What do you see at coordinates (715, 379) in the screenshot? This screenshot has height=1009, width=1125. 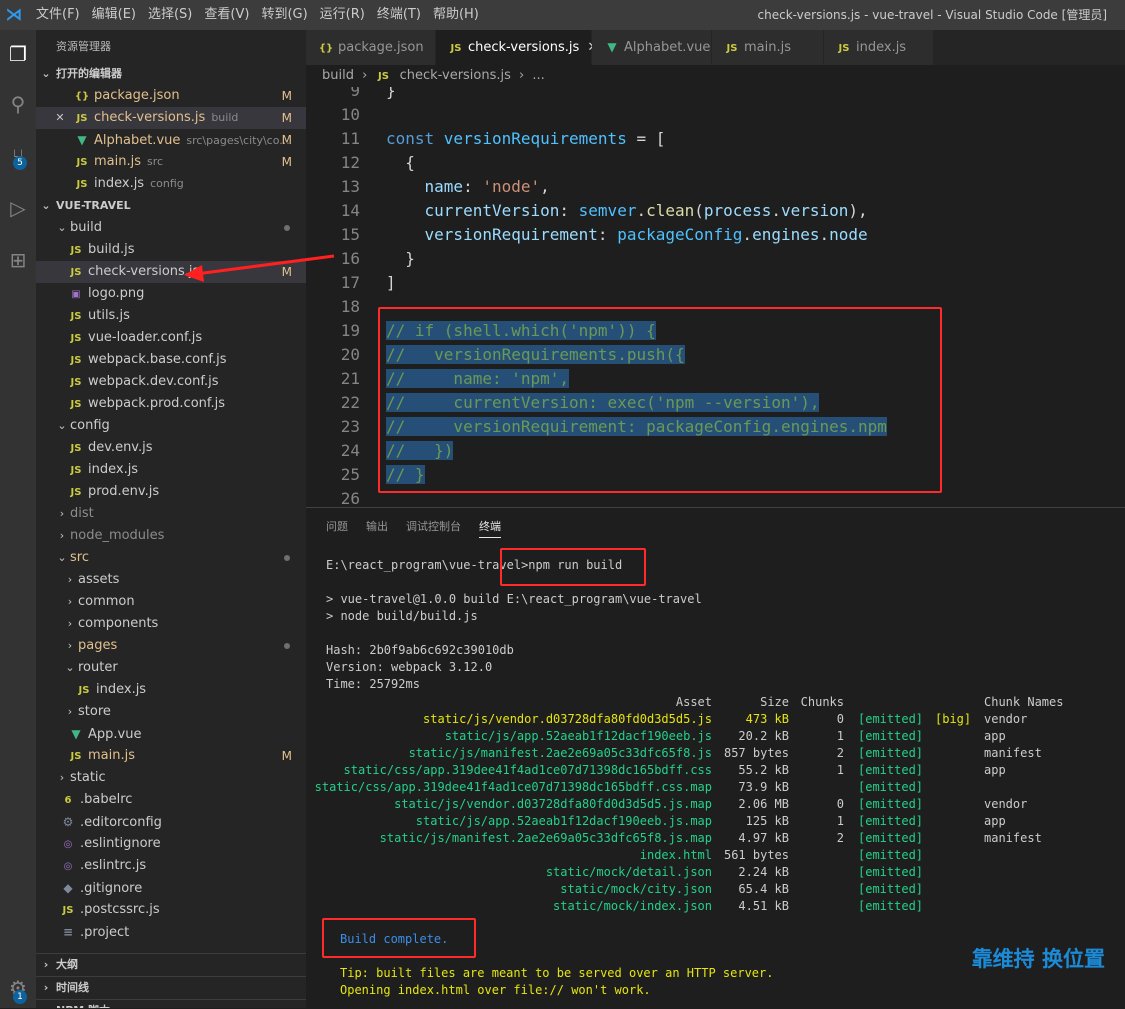 I see `code-line: 21 // name: 'npm',` at bounding box center [715, 379].